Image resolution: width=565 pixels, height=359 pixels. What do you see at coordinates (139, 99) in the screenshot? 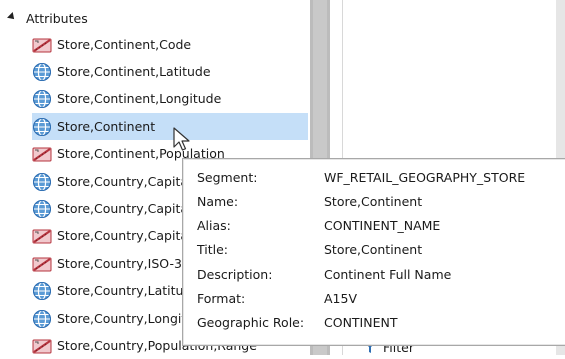
I see `tree-item-label: Store,Continent,Longitude` at bounding box center [139, 99].